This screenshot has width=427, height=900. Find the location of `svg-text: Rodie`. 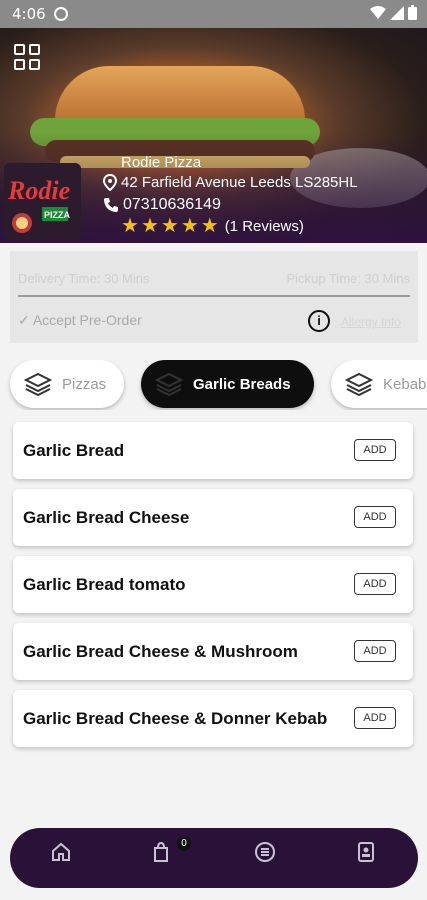

svg-text: Rodie is located at coordinates (38, 190).